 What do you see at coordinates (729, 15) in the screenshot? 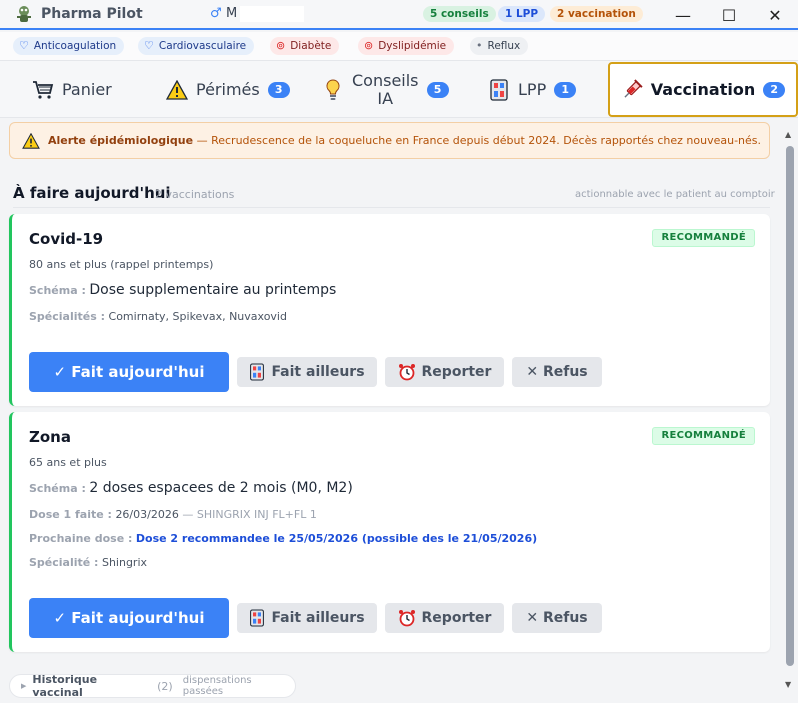
I see `maximize-button: ☐` at bounding box center [729, 15].